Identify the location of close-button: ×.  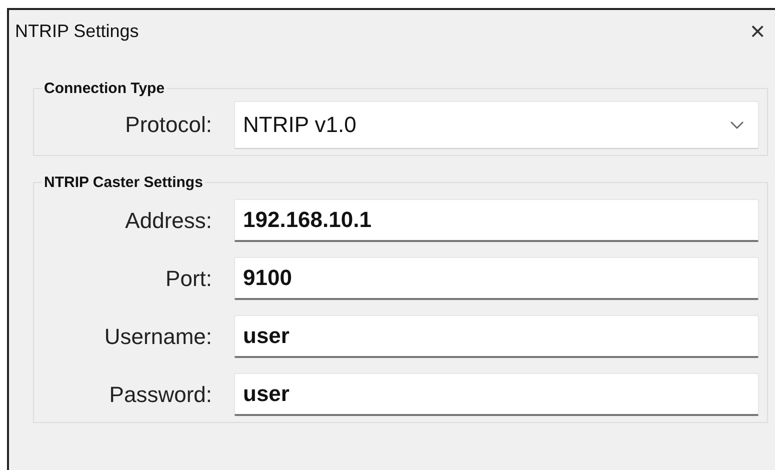
(761, 31).